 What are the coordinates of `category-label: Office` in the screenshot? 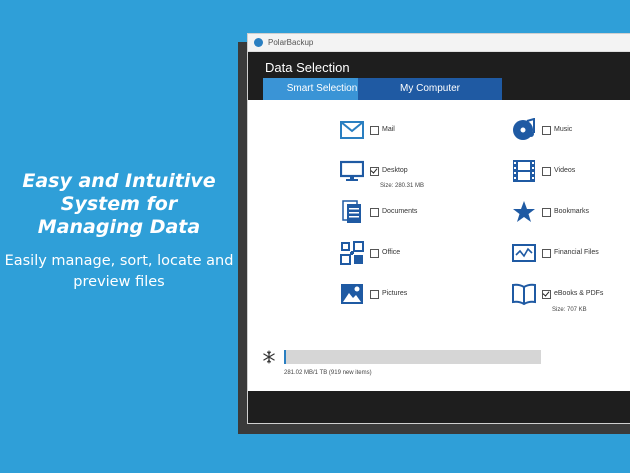 It's located at (391, 252).